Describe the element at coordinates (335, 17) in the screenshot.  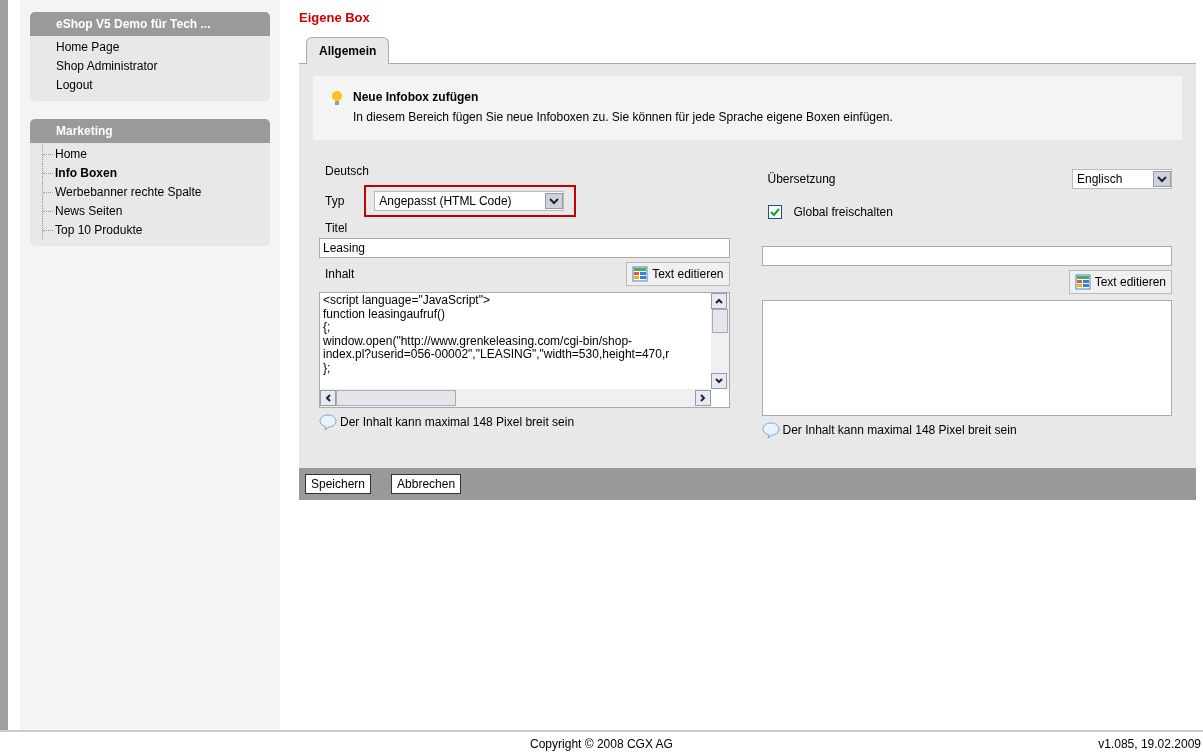
I see `page-title: Eigene Box` at that location.